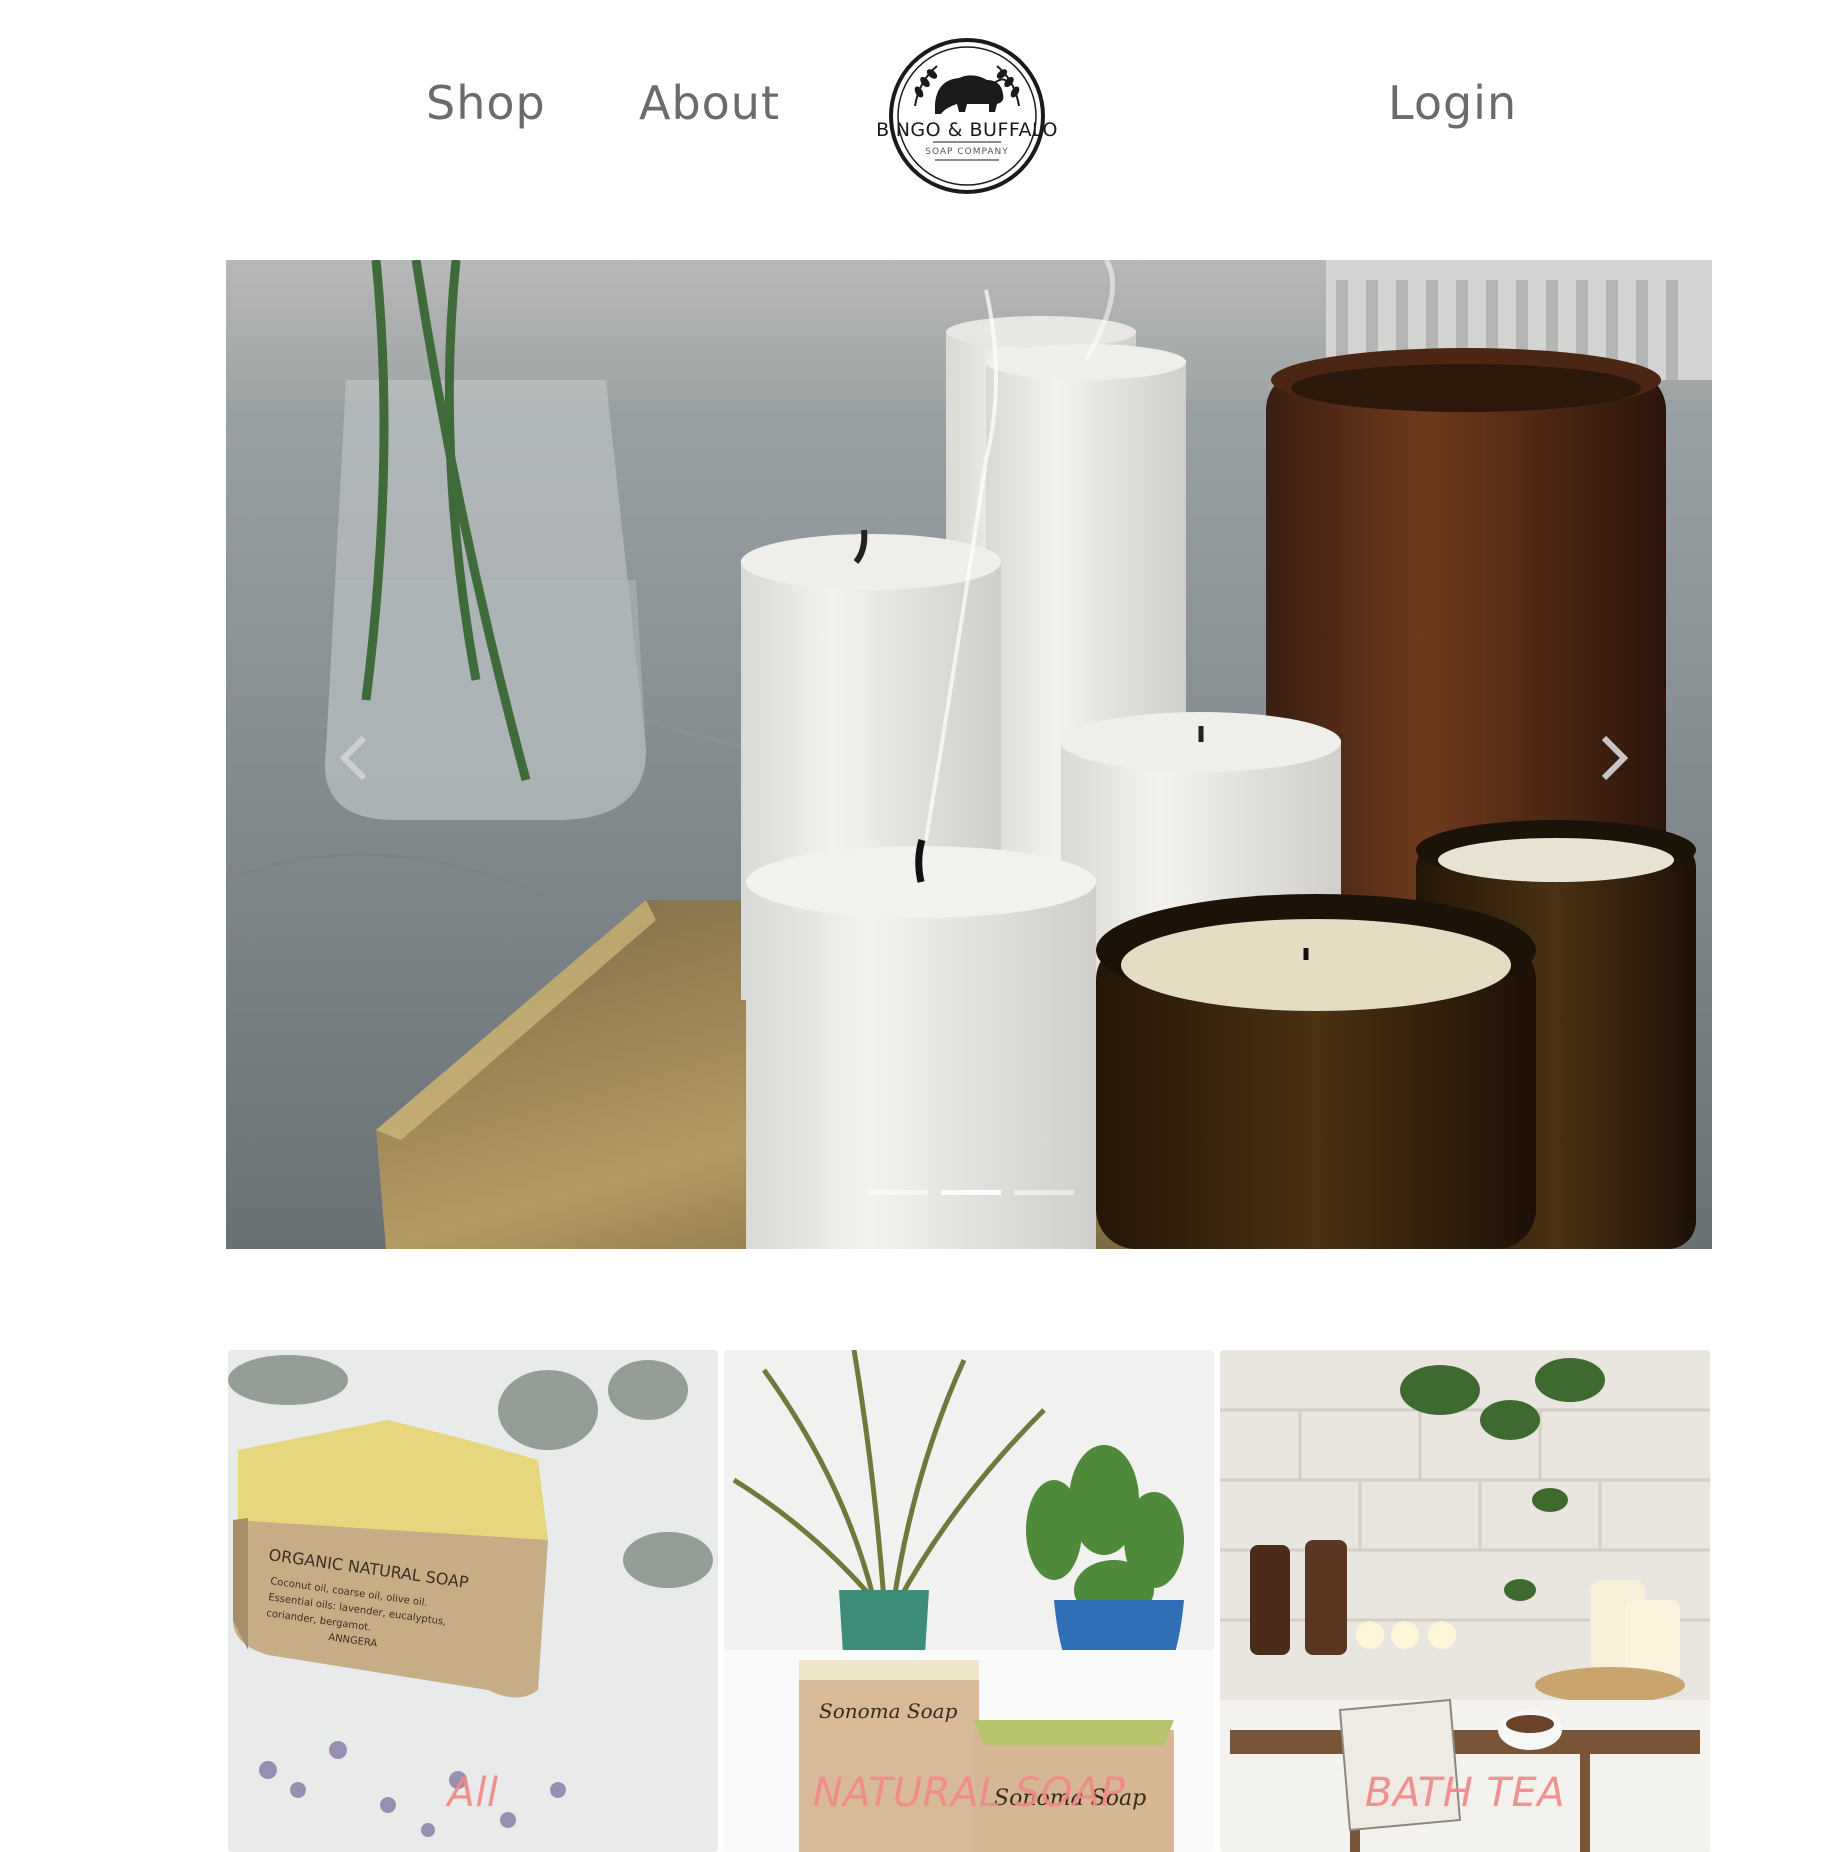  Describe the element at coordinates (1465, 1601) in the screenshot. I see `category-tile-bath-tea: BATH TEA` at that location.